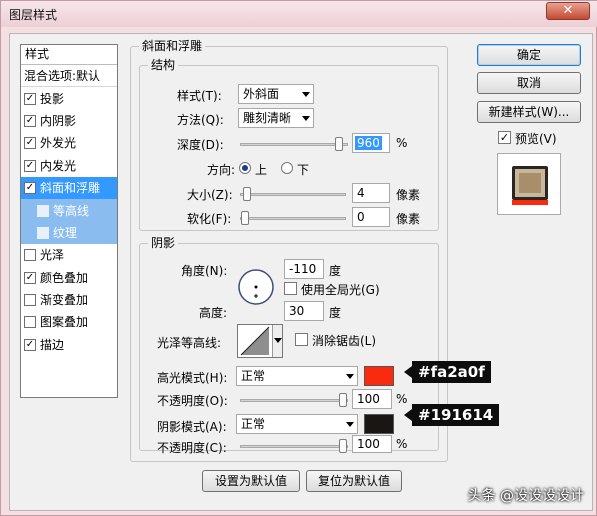 This screenshot has height=516, width=597. I want to click on style-item-label: 投影, so click(52, 98).